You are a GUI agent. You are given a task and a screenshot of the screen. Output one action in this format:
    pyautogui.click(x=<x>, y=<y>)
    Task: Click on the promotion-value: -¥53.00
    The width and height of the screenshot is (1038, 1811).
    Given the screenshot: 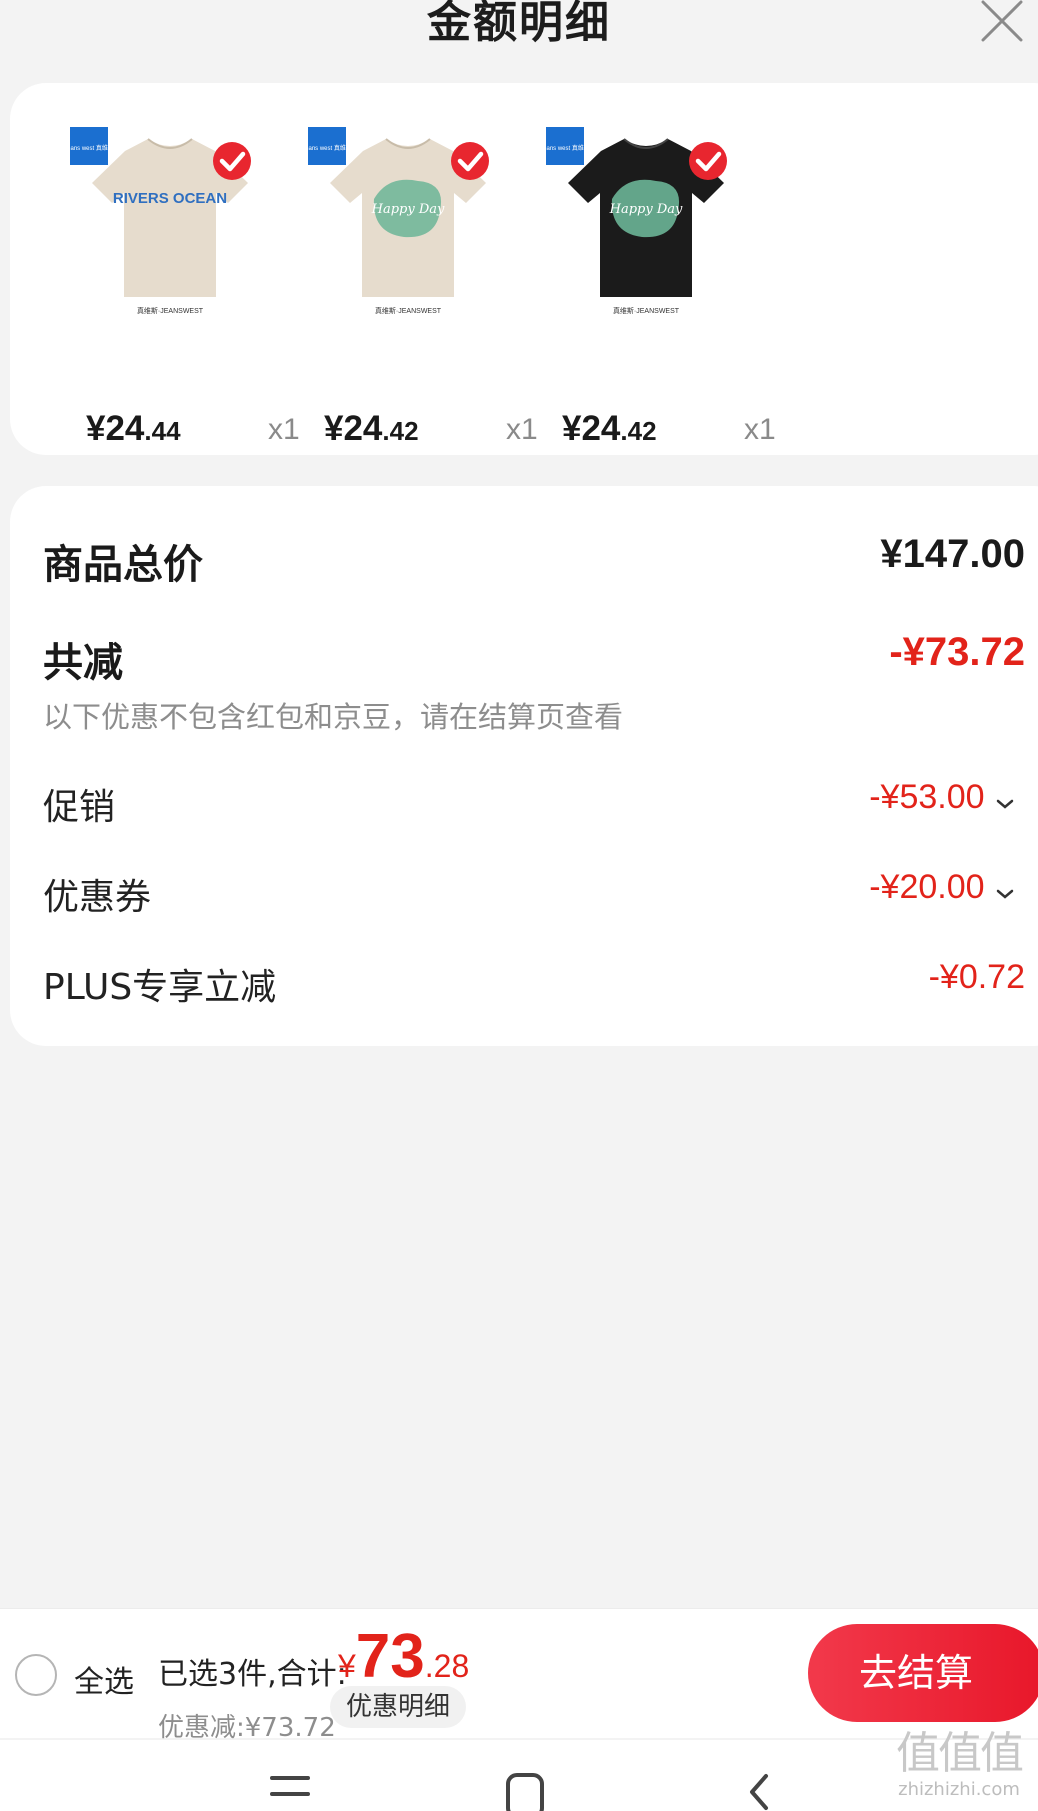 What is the action you would take?
    pyautogui.click(x=927, y=797)
    